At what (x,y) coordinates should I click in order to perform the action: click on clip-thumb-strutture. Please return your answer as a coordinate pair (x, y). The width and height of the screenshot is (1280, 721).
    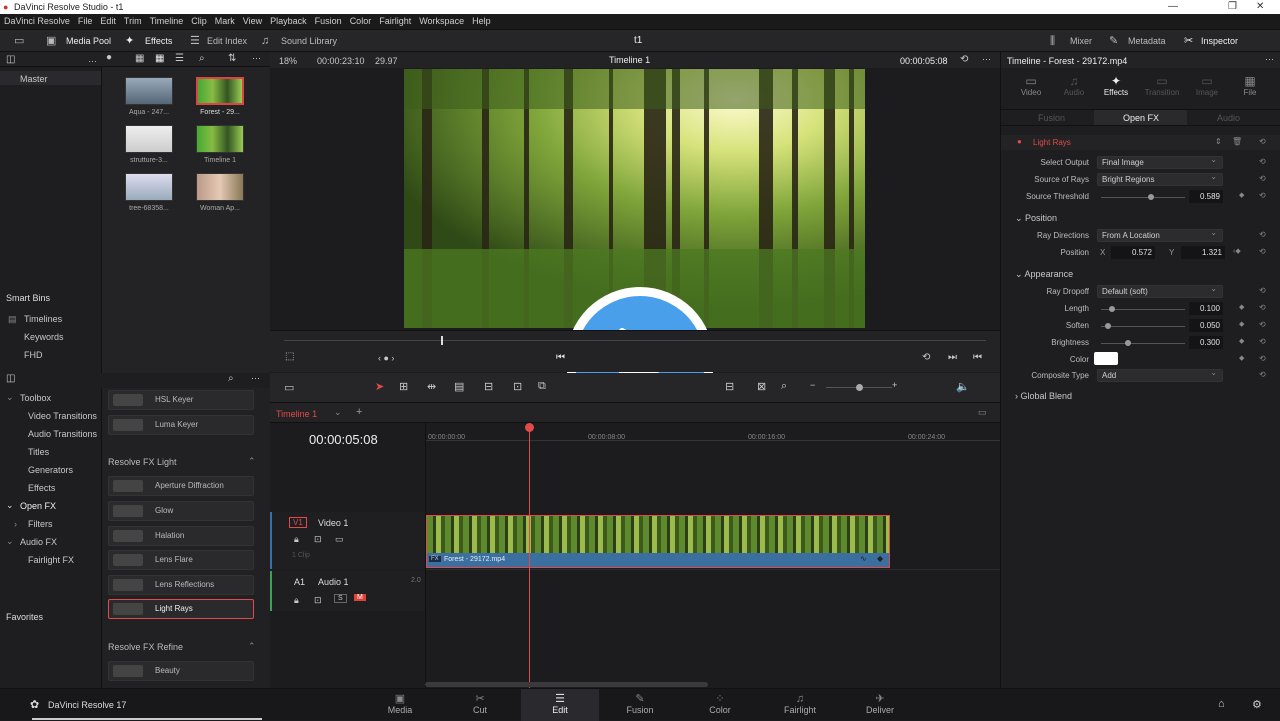
    Looking at the image, I should click on (149, 139).